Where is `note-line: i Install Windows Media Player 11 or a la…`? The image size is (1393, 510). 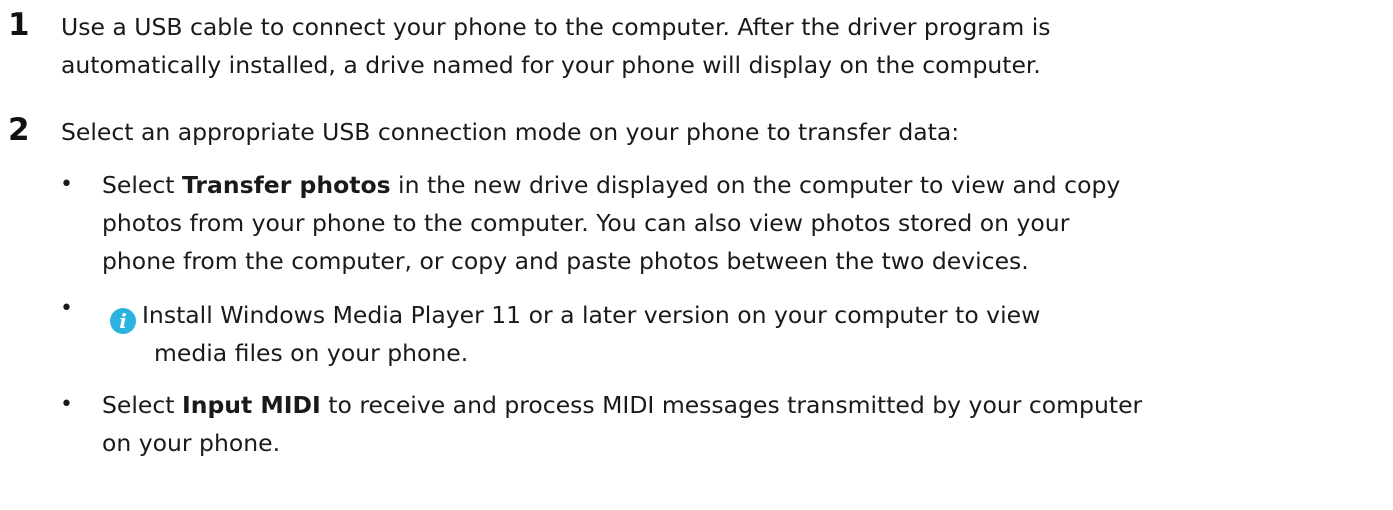
note-line: i Install Windows Media Player 11 or a la… is located at coordinates (751, 315).